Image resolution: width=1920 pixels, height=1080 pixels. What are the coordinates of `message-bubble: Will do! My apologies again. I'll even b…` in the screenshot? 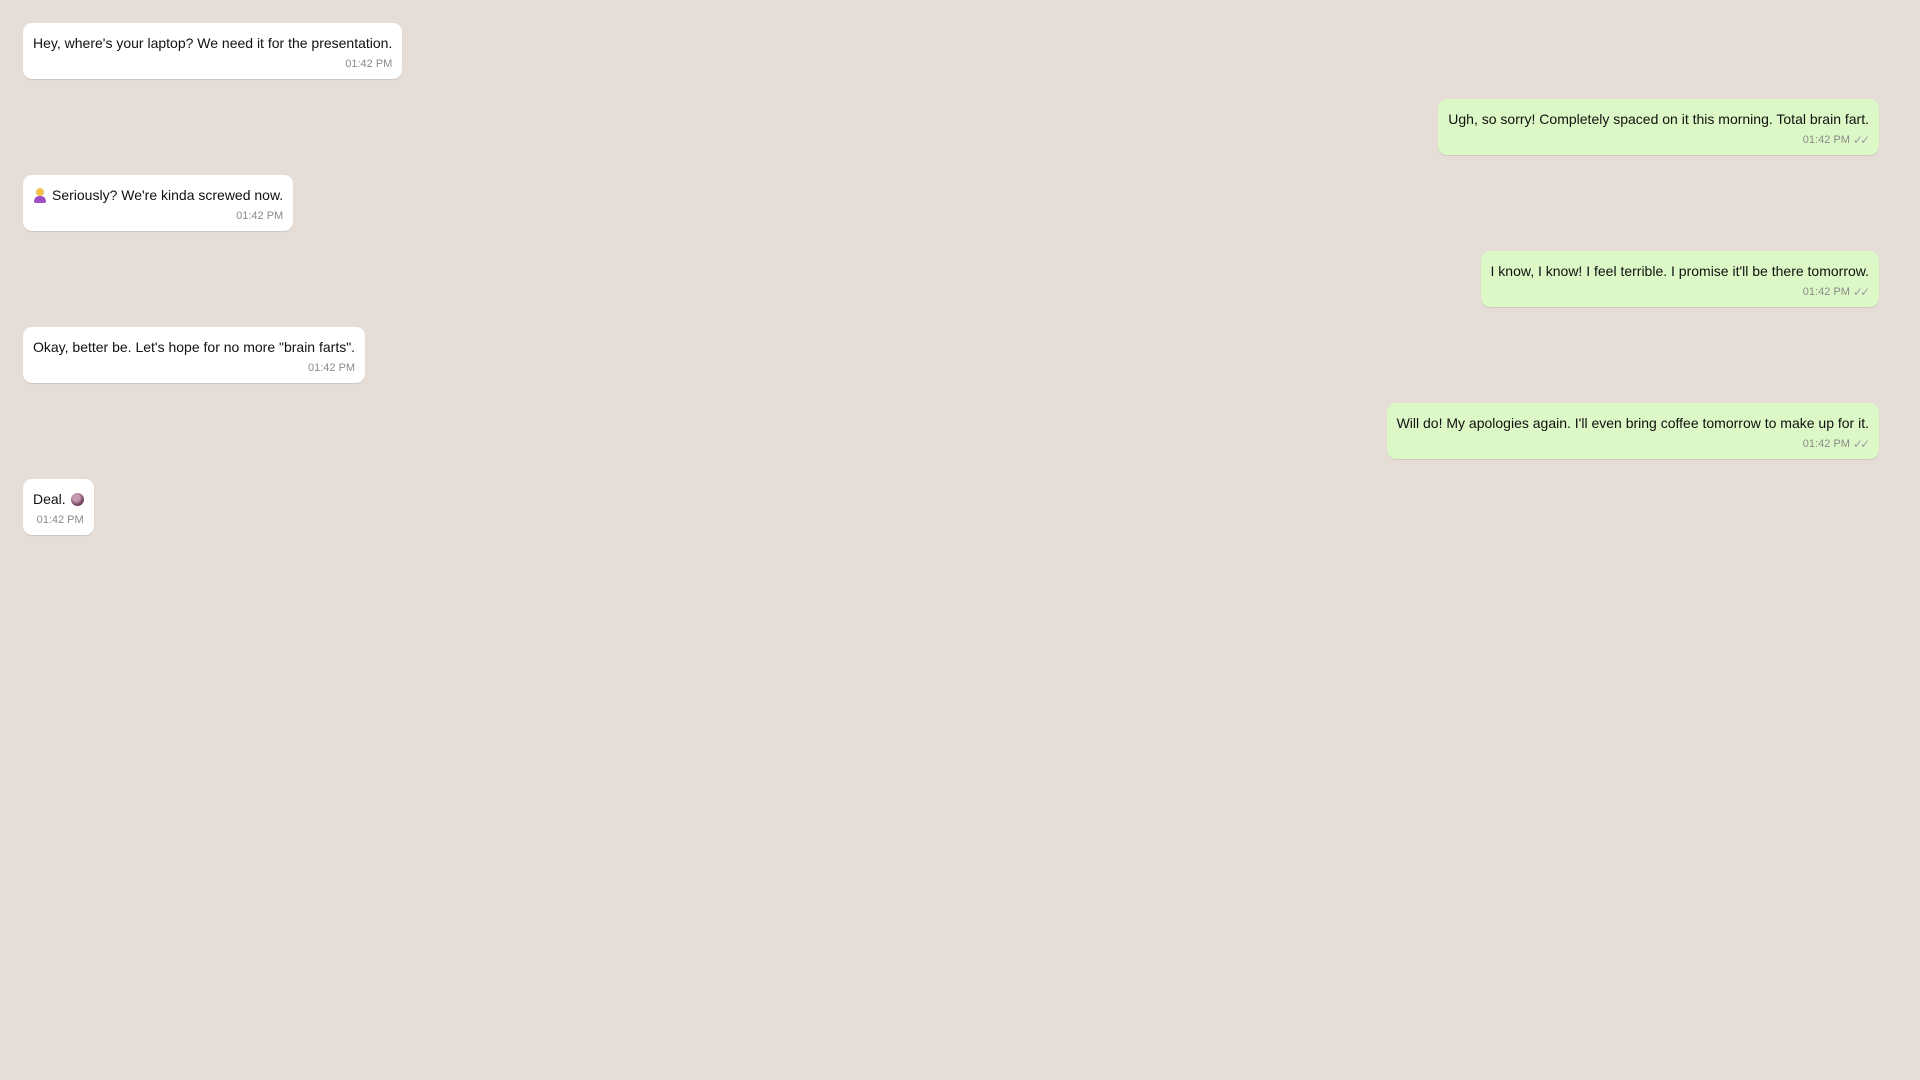 It's located at (1632, 431).